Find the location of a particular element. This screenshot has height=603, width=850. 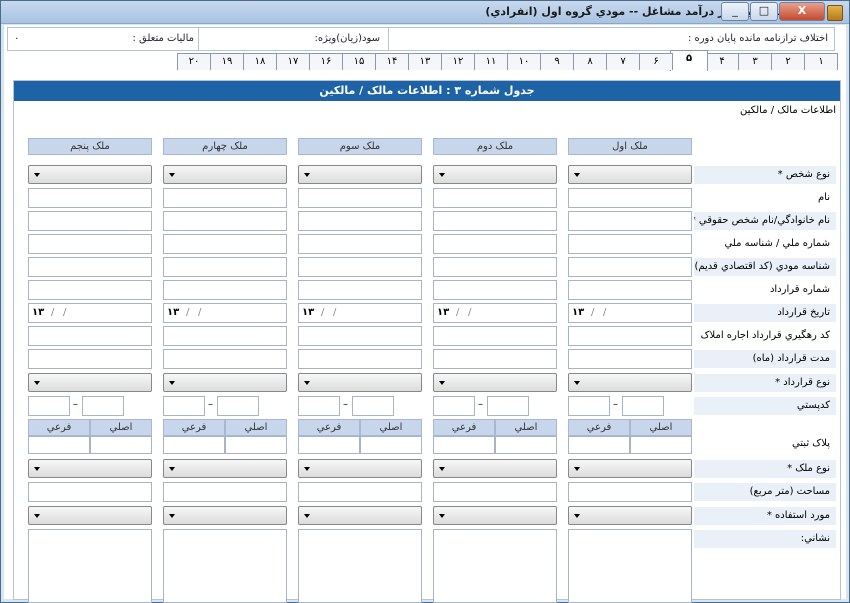

owner-first-contract-duration-input is located at coordinates (630, 359).